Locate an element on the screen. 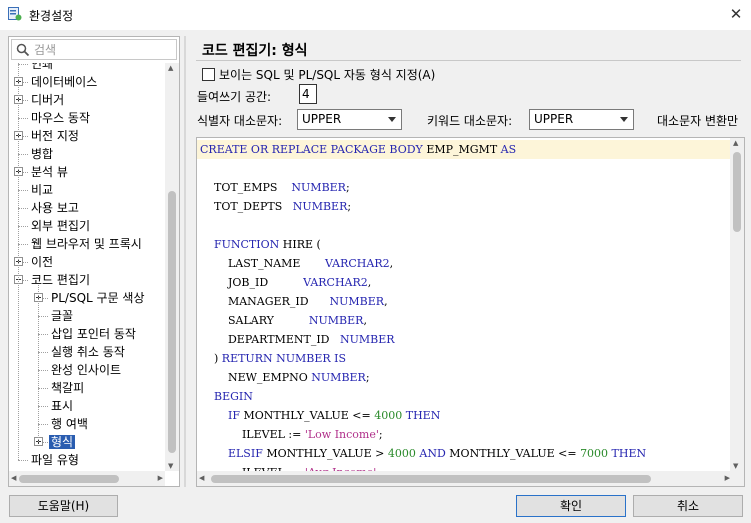 The image size is (751, 523). code-line: NEW_EMPNO NUMBER; is located at coordinates (464, 377).